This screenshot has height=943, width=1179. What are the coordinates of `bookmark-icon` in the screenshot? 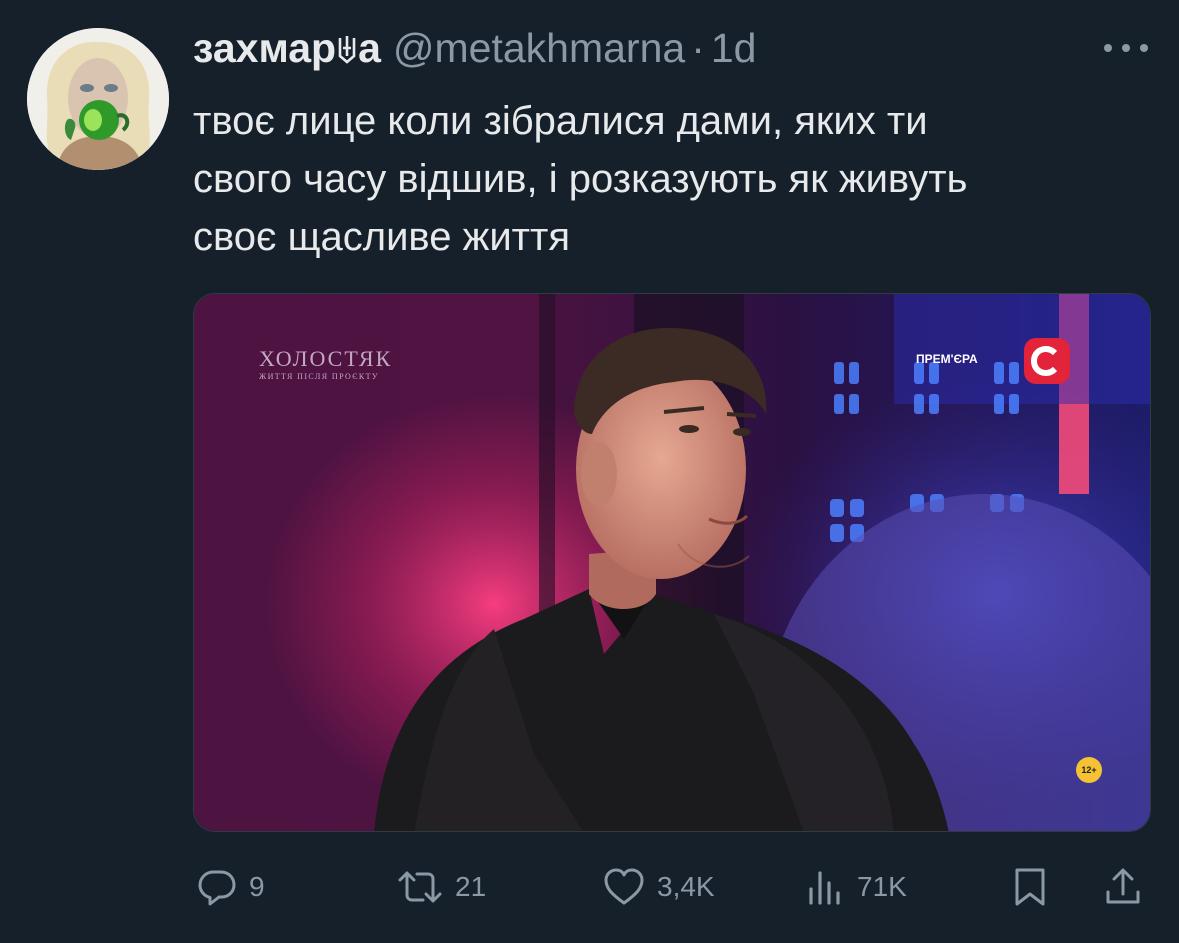 It's located at (1030, 887).